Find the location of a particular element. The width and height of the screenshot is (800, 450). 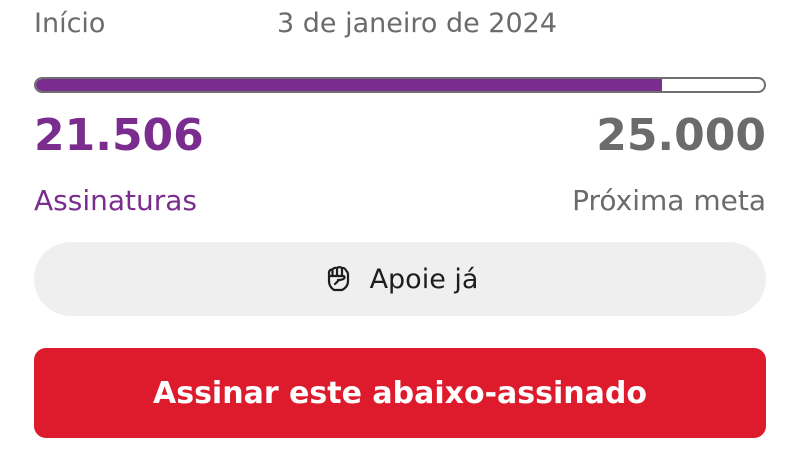

start-label: Início is located at coordinates (70, 23).